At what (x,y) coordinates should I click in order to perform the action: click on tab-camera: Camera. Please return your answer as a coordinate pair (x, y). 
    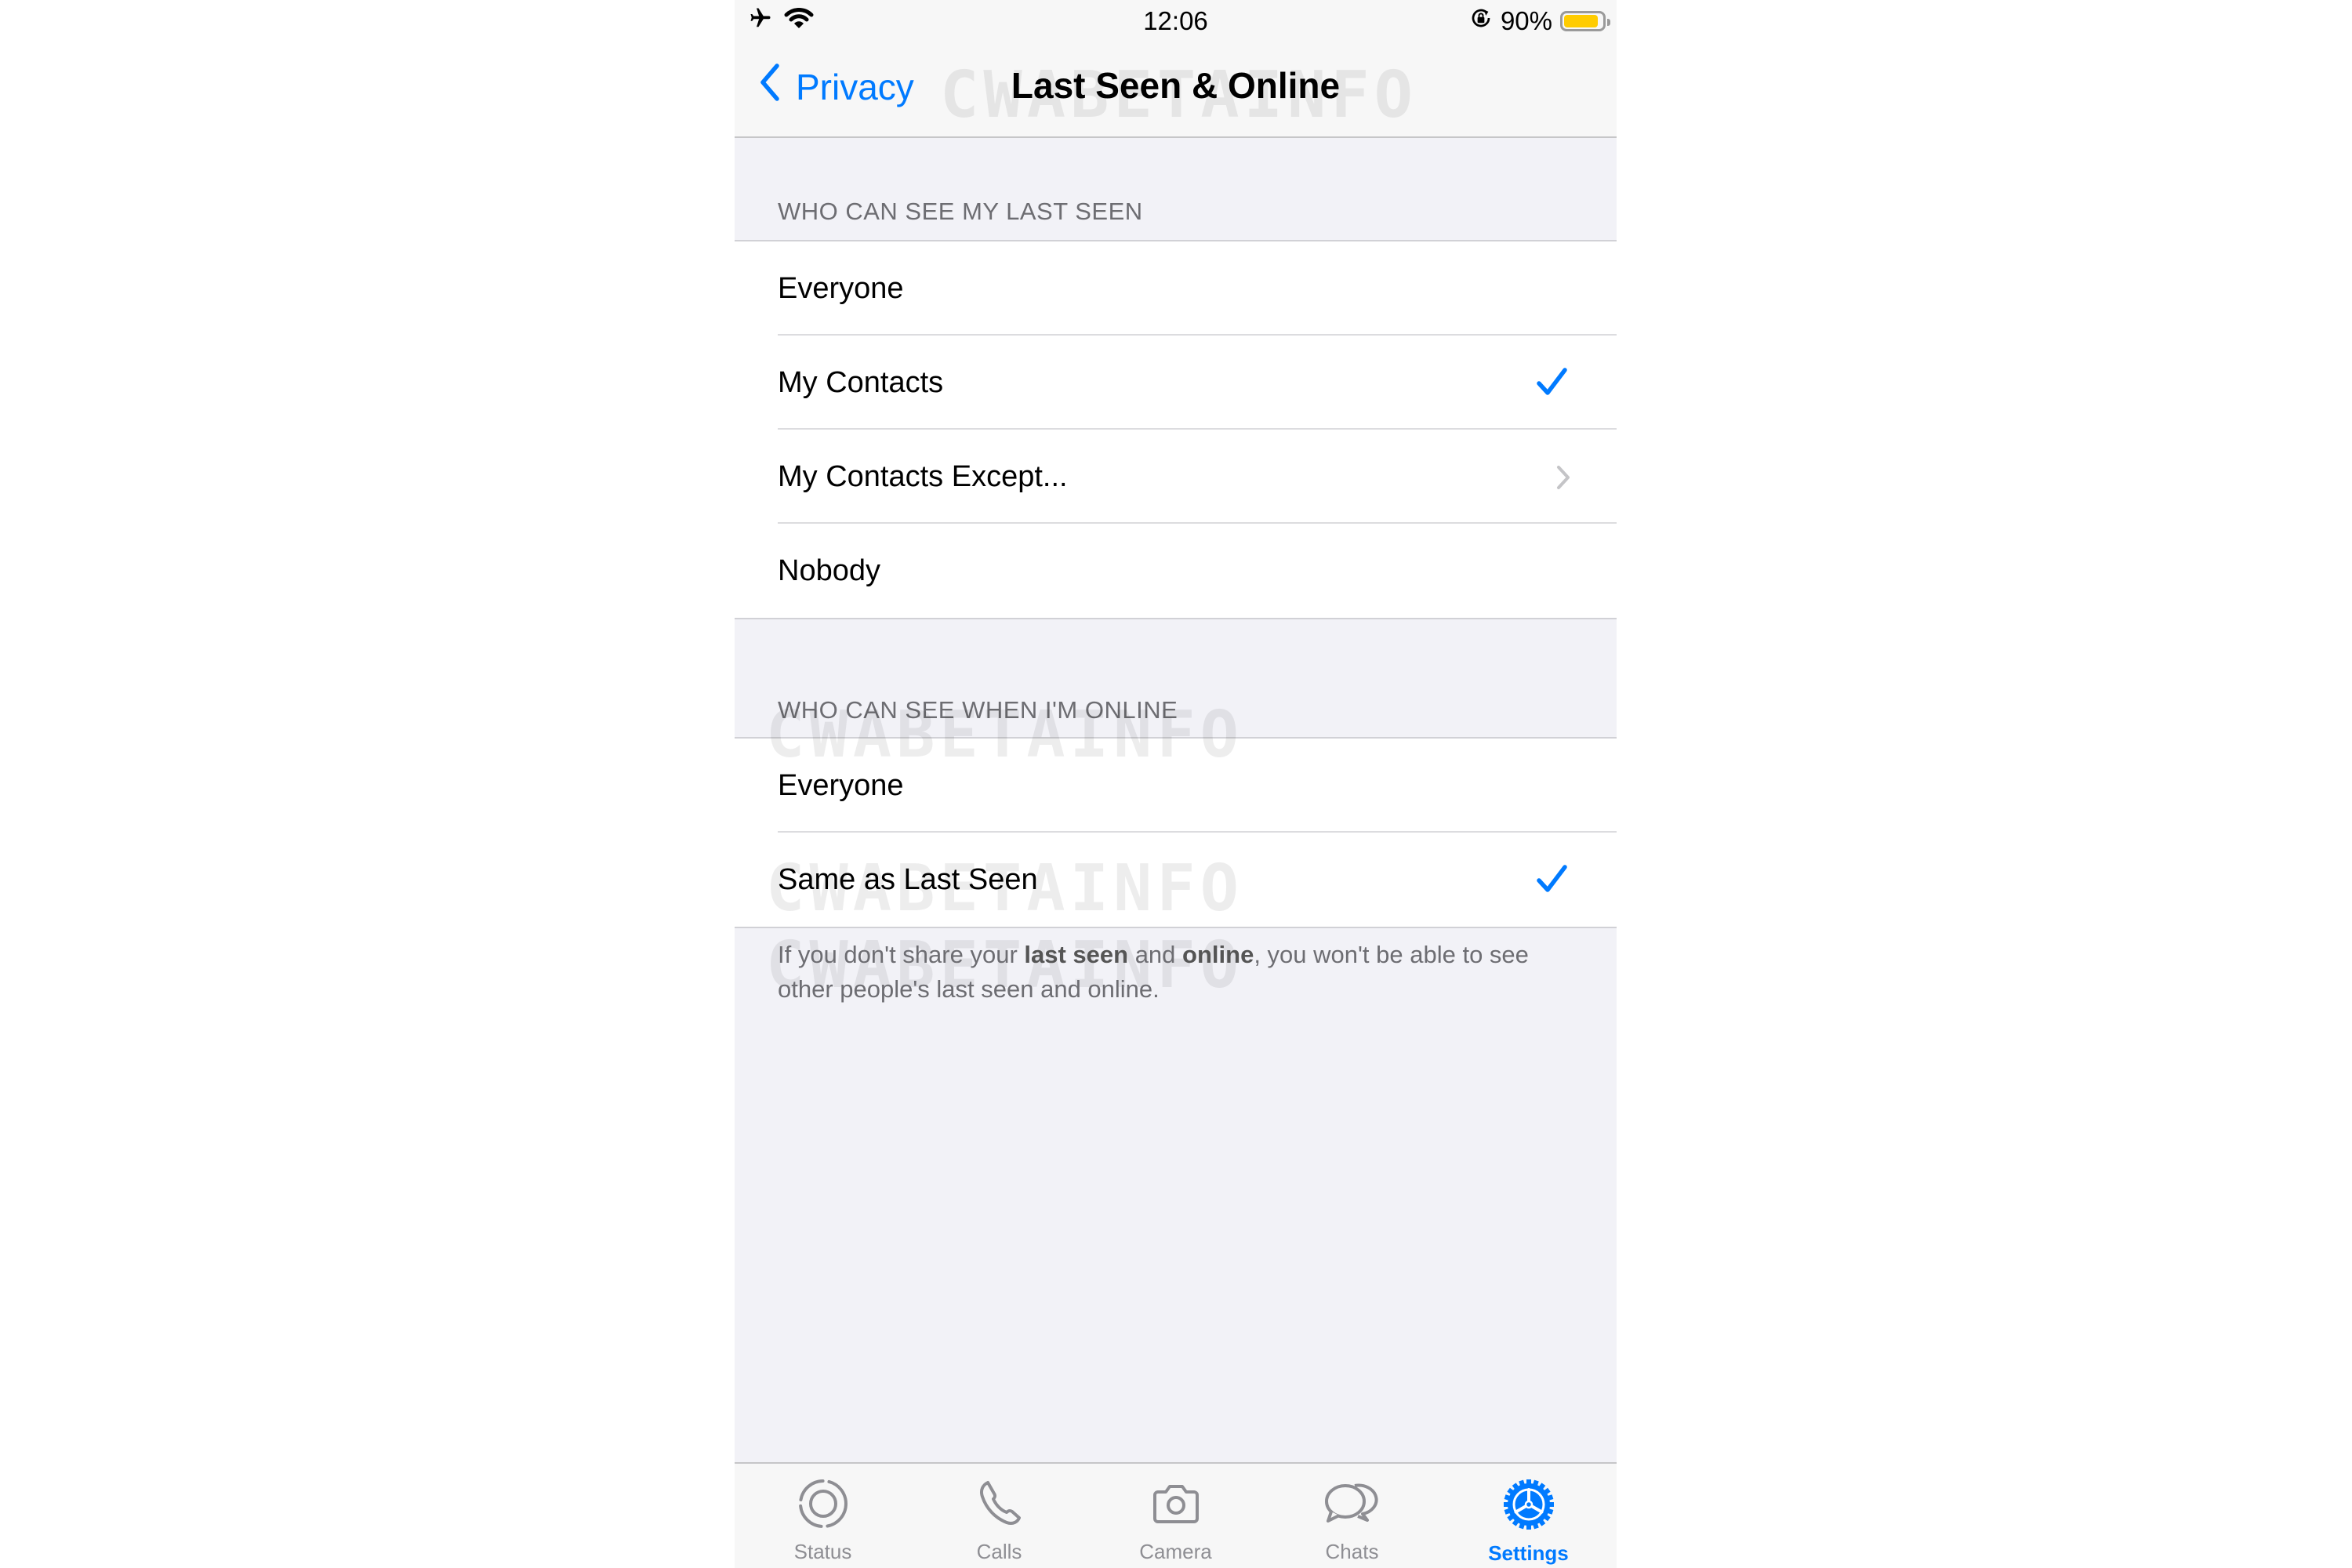
    Looking at the image, I should click on (1175, 1516).